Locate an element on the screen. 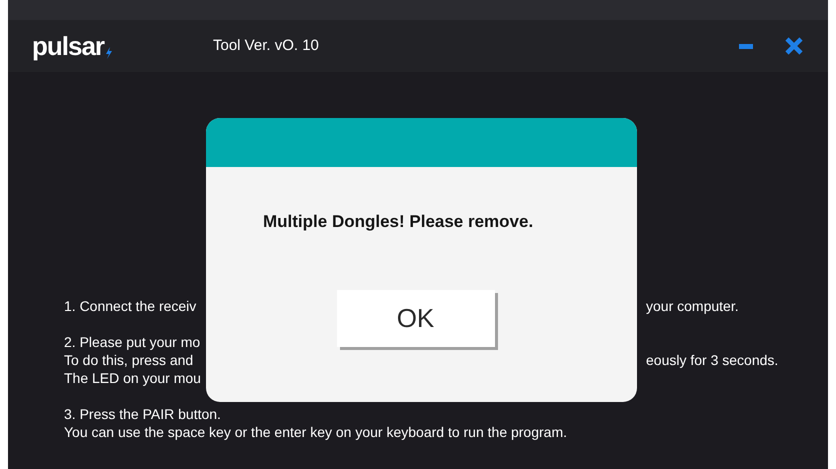  ok-button: OK is located at coordinates (415, 318).